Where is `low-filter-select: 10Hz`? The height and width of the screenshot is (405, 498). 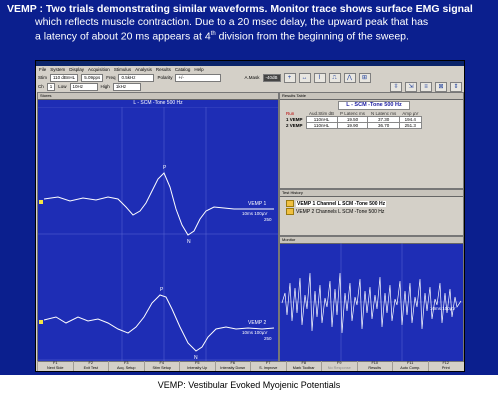 low-filter-select: 10Hz is located at coordinates (83, 86).